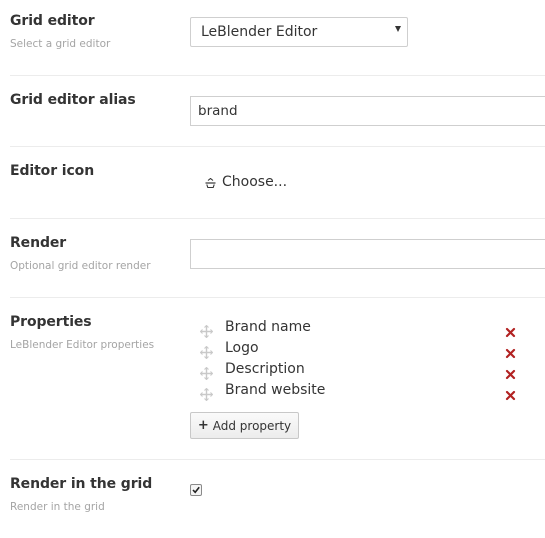 Image resolution: width=545 pixels, height=538 pixels. Describe the element at coordinates (359, 329) in the screenshot. I see `property-item: Brand name` at that location.